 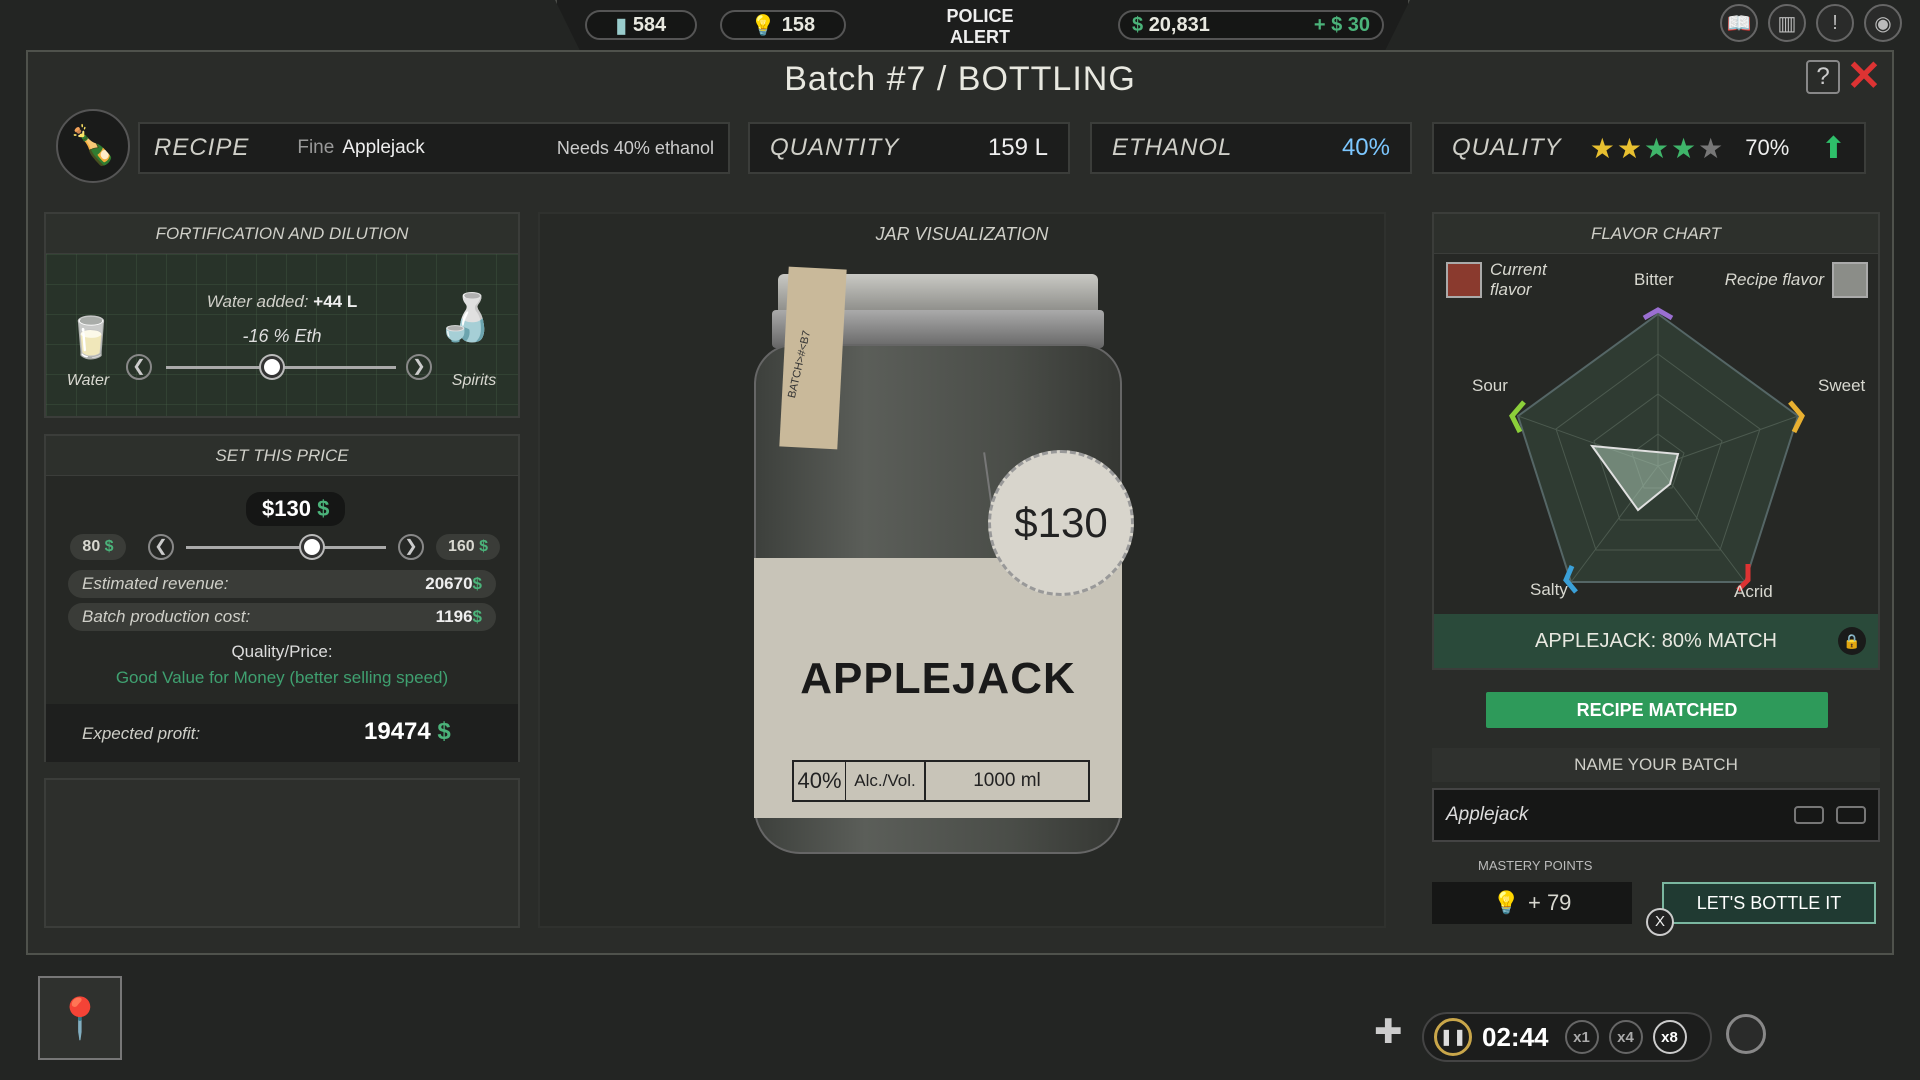 What do you see at coordinates (980, 26) in the screenshot?
I see `police-alert-label: POLICE ALERT` at bounding box center [980, 26].